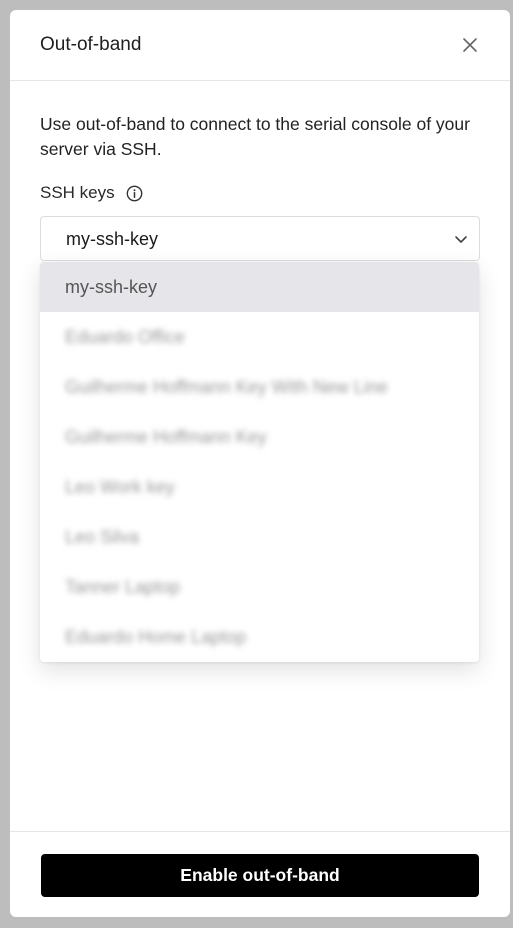 The height and width of the screenshot is (928, 513). Describe the element at coordinates (461, 241) in the screenshot. I see `chevron-down-icon` at that location.